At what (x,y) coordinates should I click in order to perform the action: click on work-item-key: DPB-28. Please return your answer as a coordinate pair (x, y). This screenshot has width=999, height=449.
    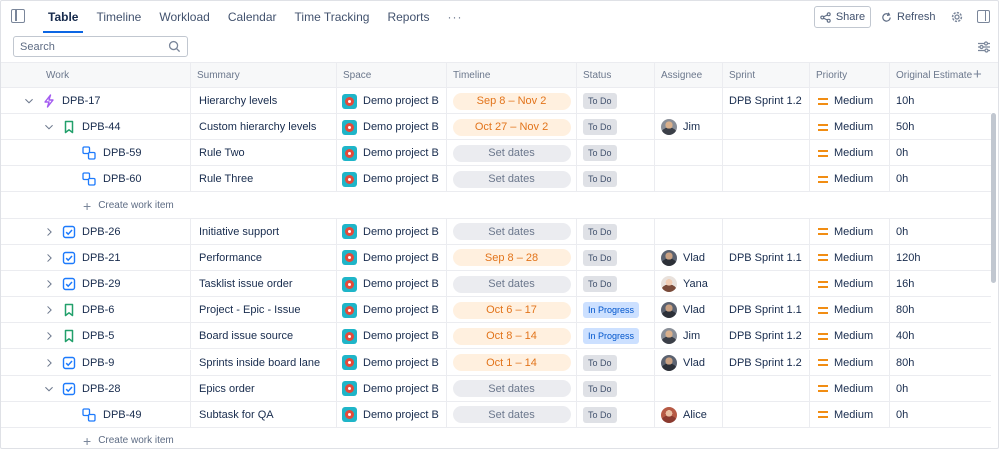
    Looking at the image, I should click on (101, 389).